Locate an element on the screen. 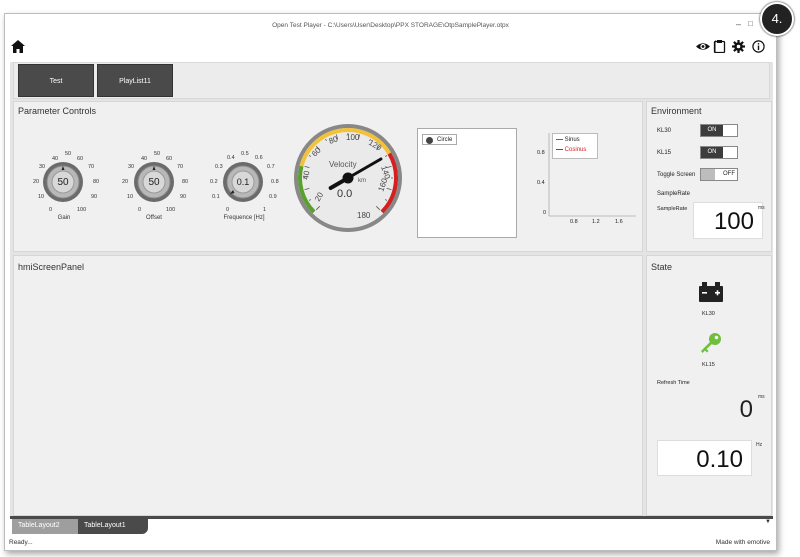  signal-chart: 0.8 0.4 0 0.8 1.2 1.6 Sinus Cosinus is located at coordinates (586, 178).